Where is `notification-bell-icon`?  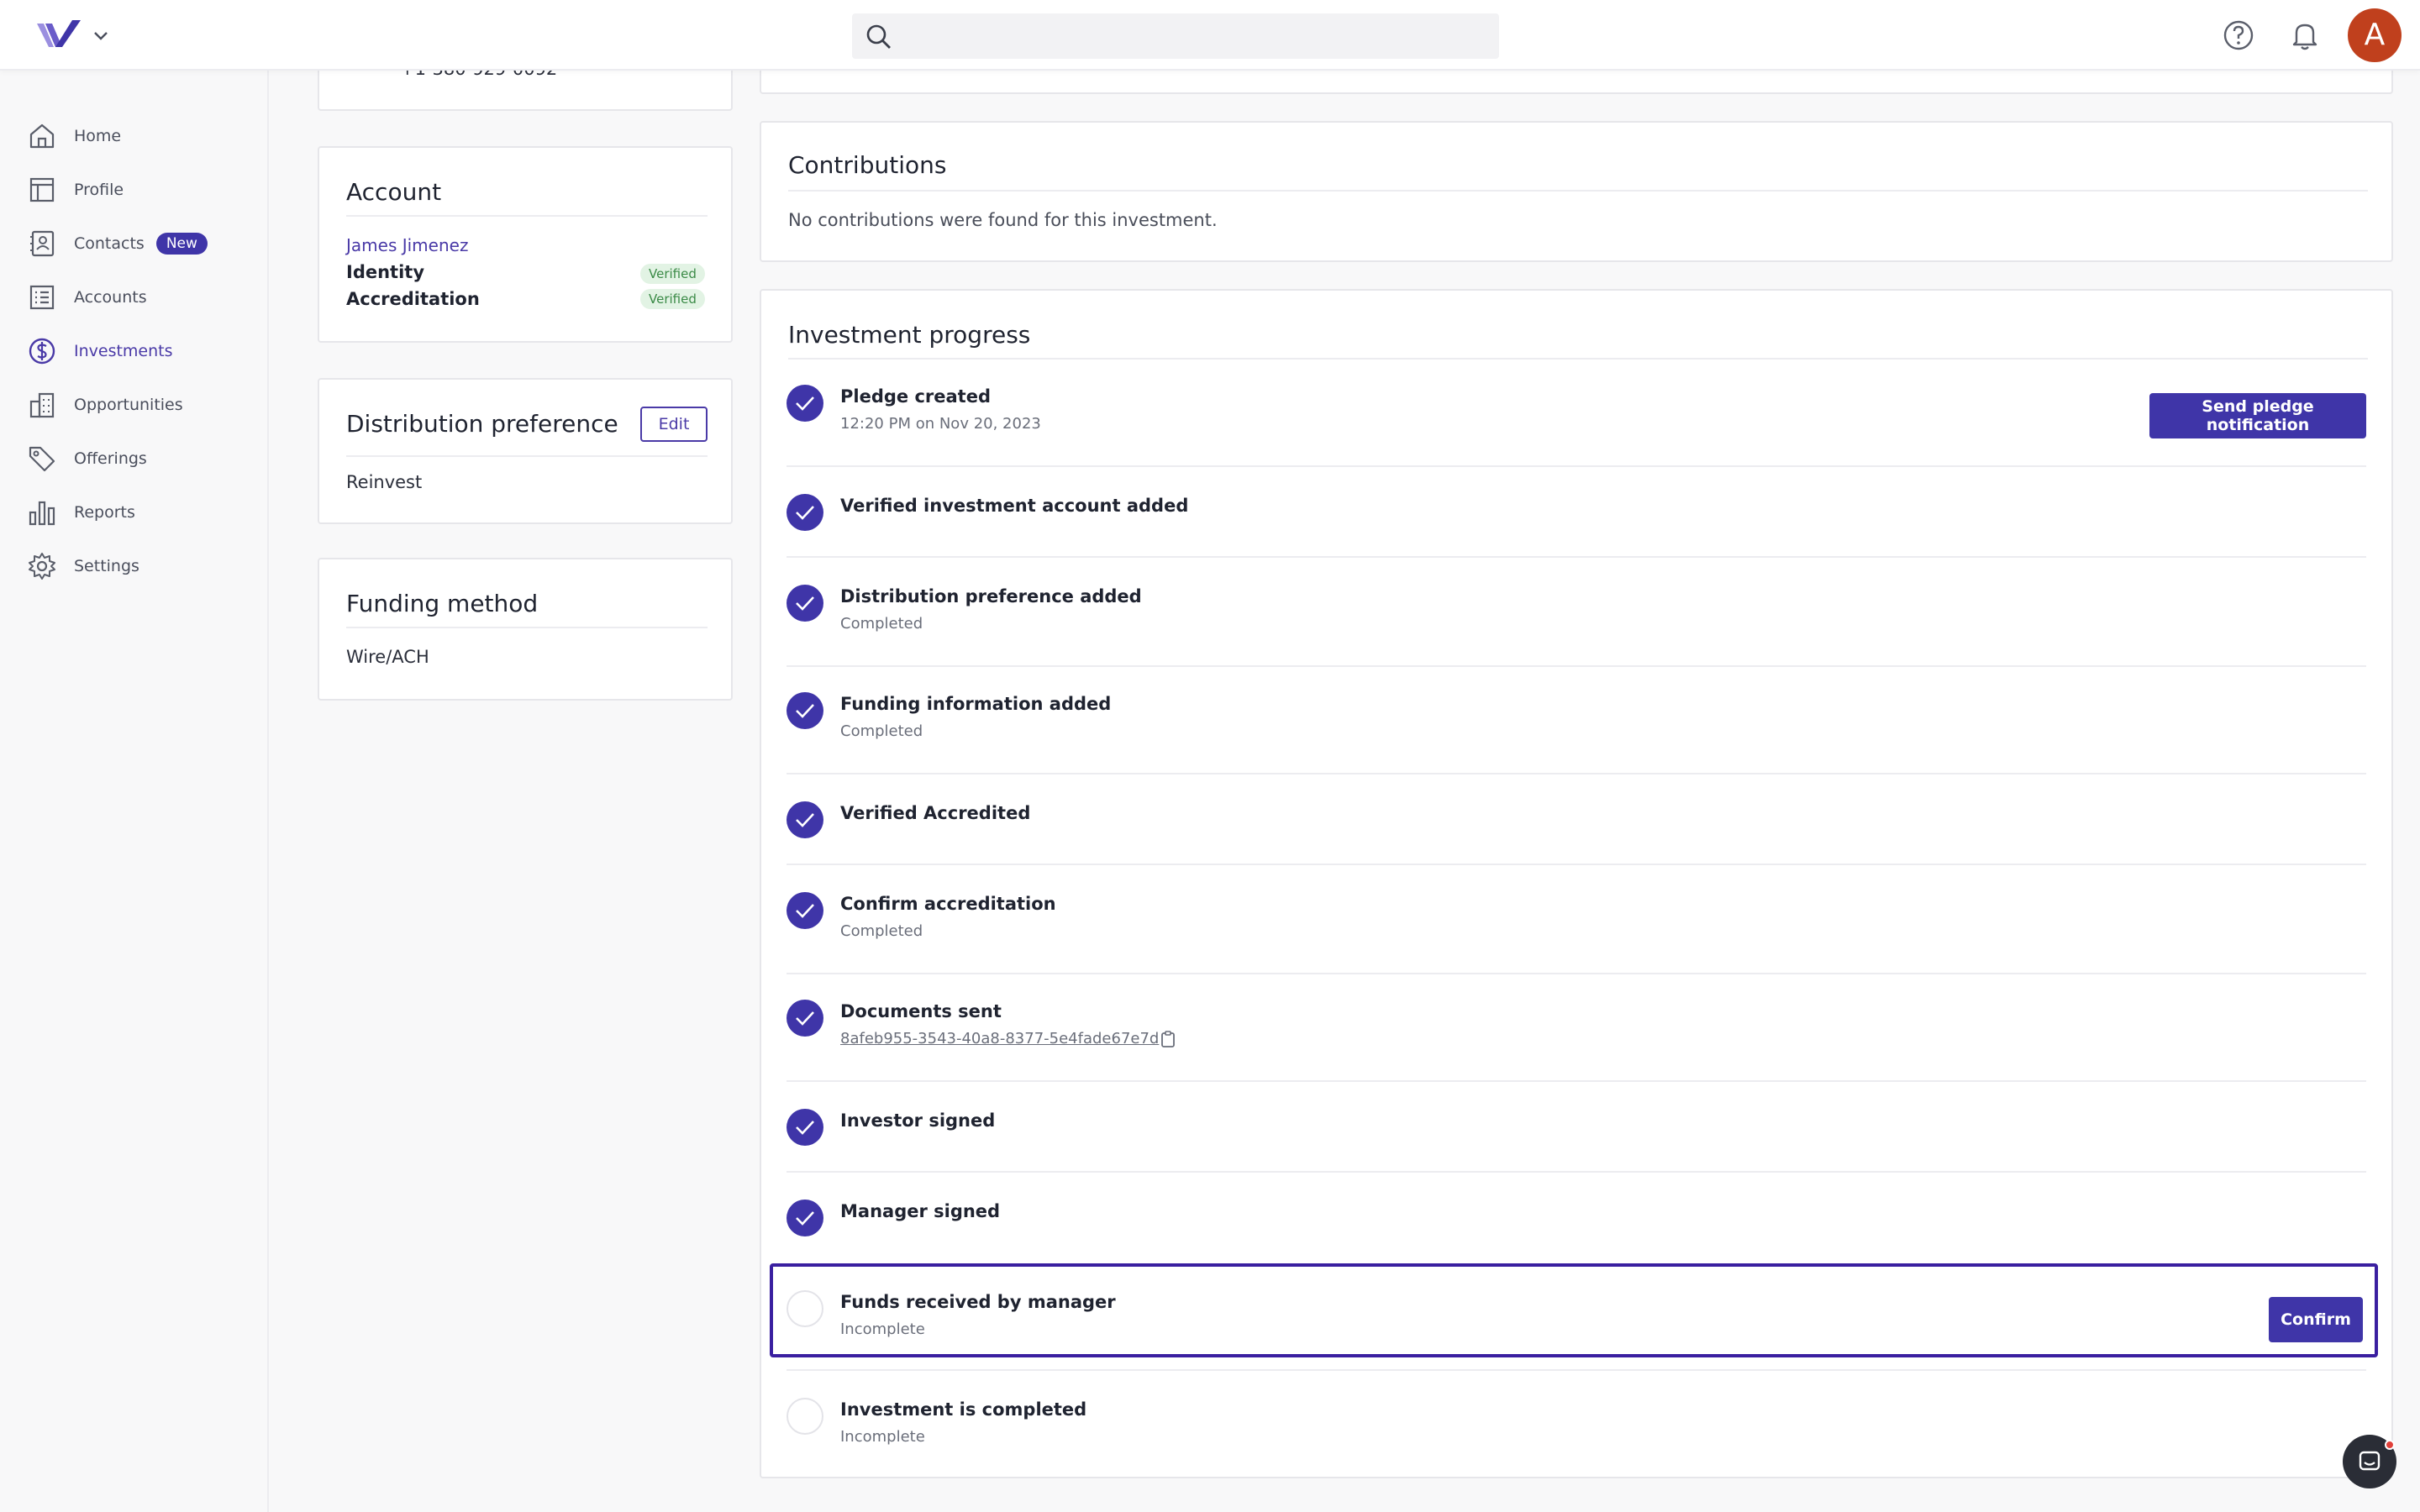
notification-bell-icon is located at coordinates (2305, 35).